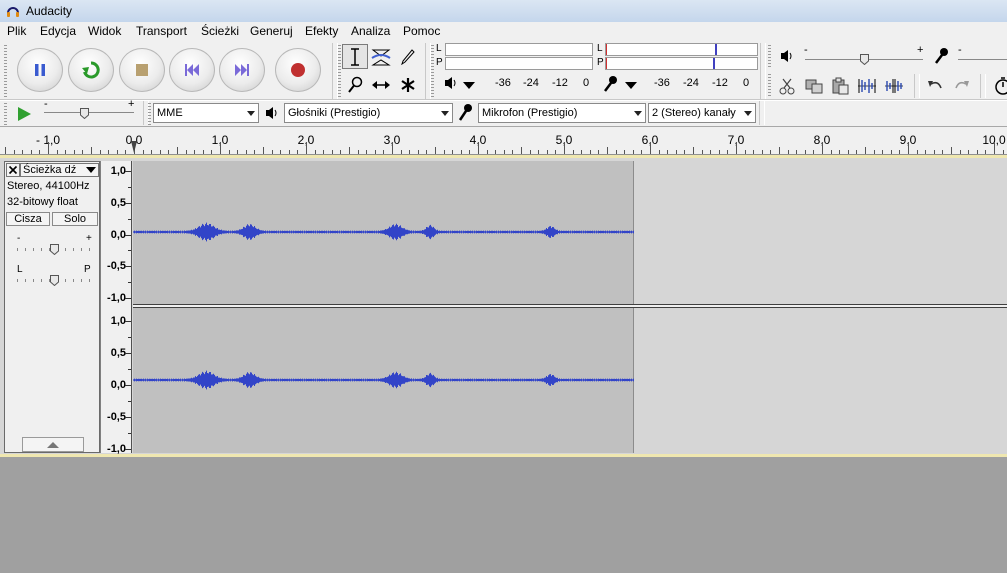  I want to click on record-meter-right-bar, so click(681, 63).